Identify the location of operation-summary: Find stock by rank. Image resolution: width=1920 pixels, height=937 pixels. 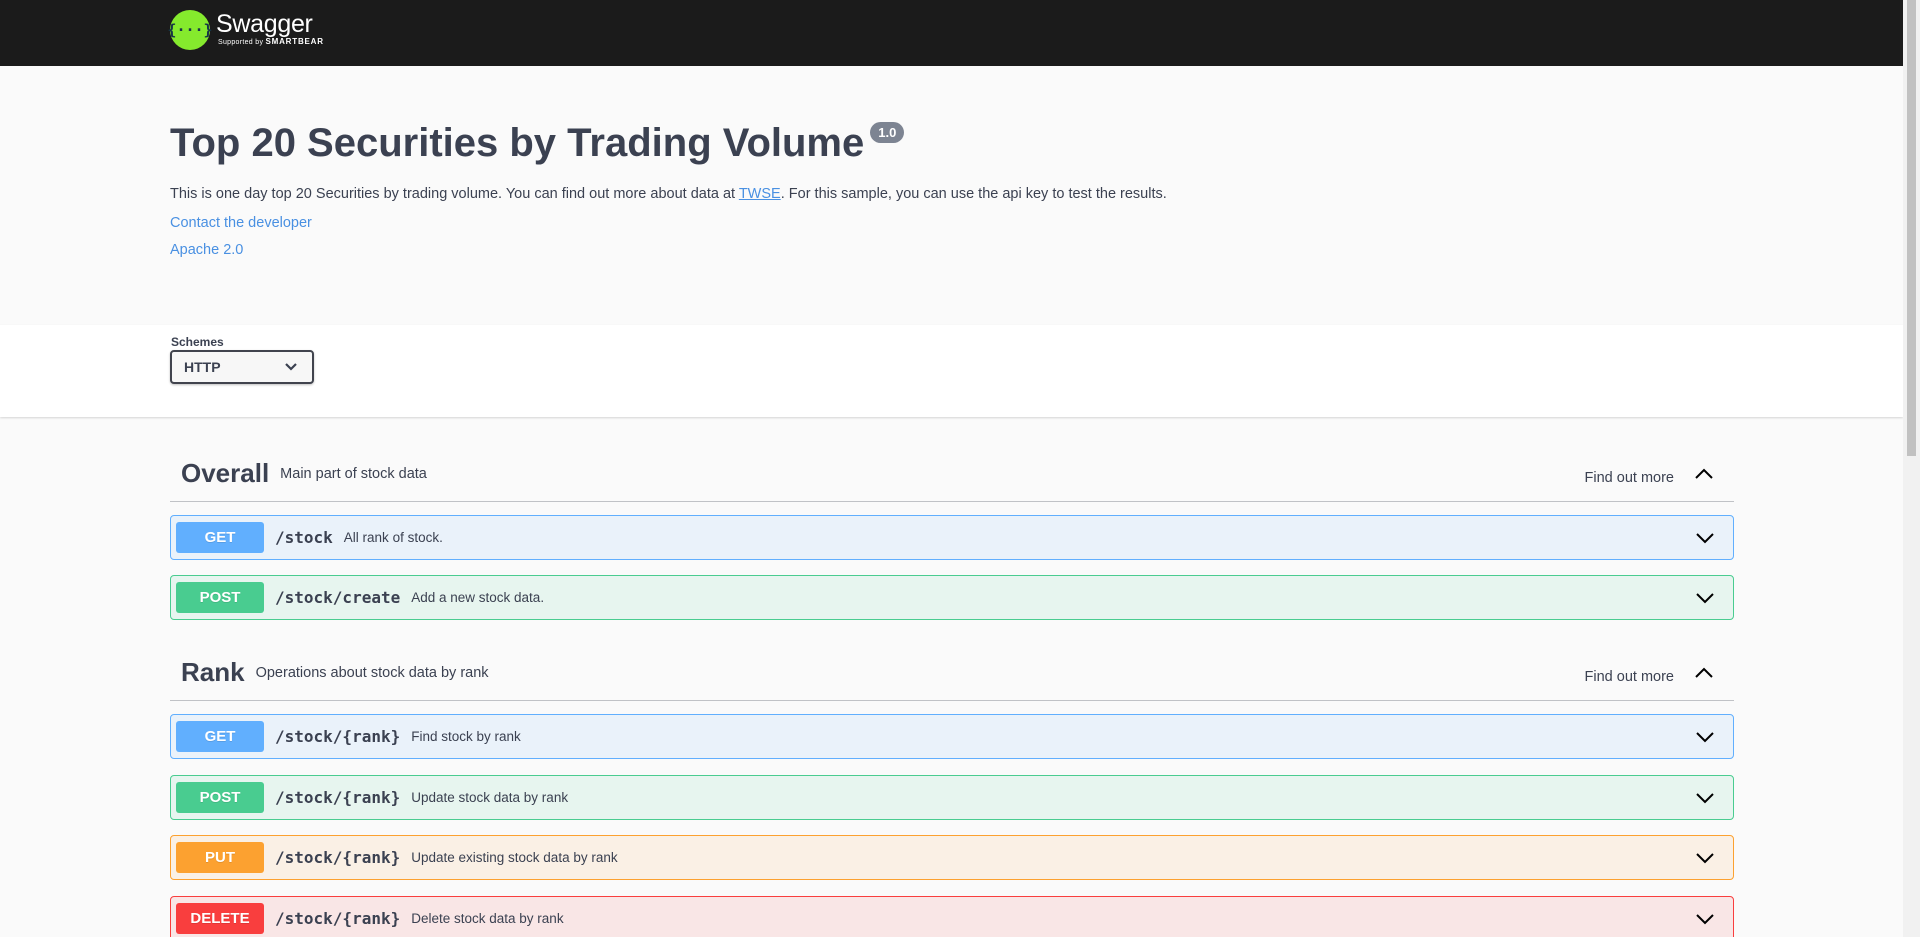
(466, 736).